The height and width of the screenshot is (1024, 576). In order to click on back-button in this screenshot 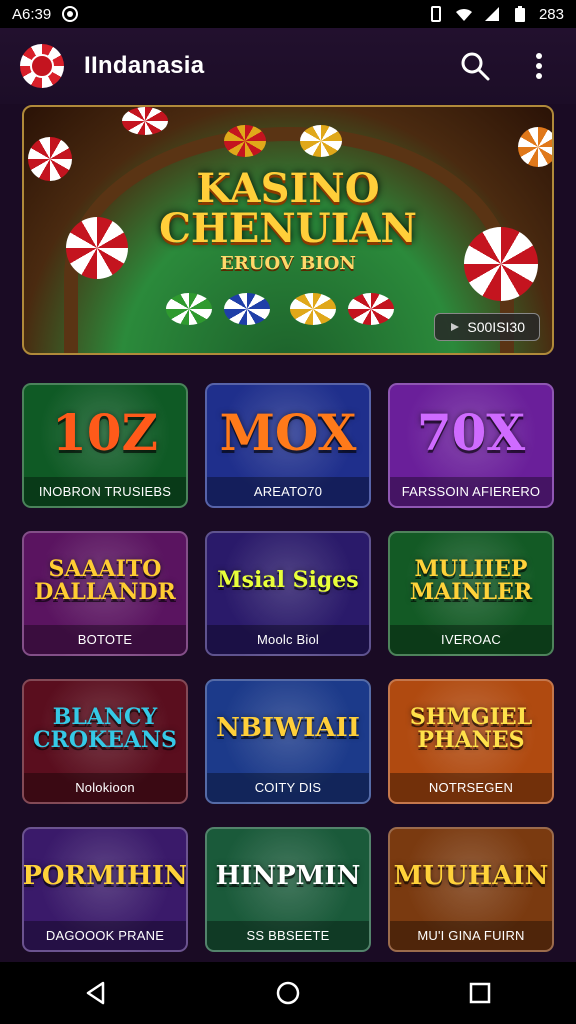, I will do `click(96, 993)`.